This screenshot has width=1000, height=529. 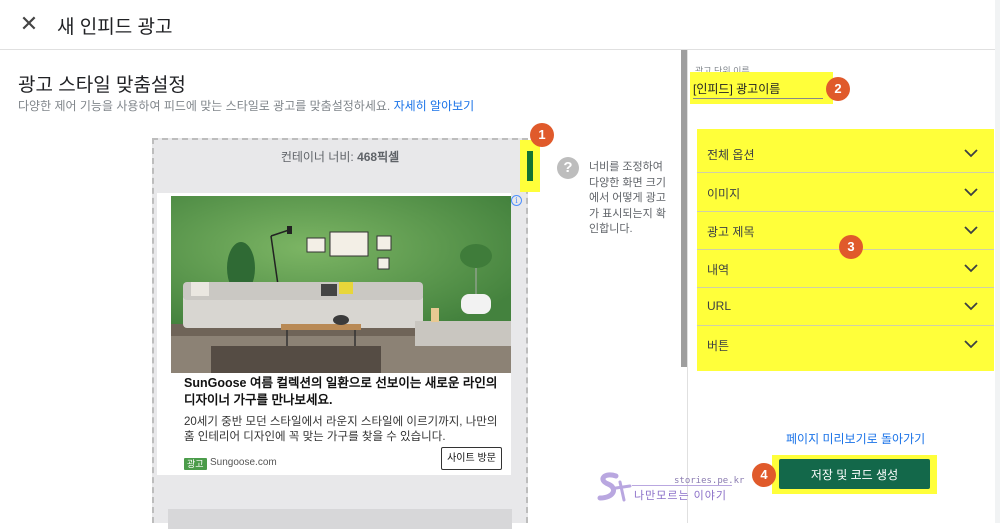 I want to click on container-width-value: 468픽셀, so click(x=378, y=157).